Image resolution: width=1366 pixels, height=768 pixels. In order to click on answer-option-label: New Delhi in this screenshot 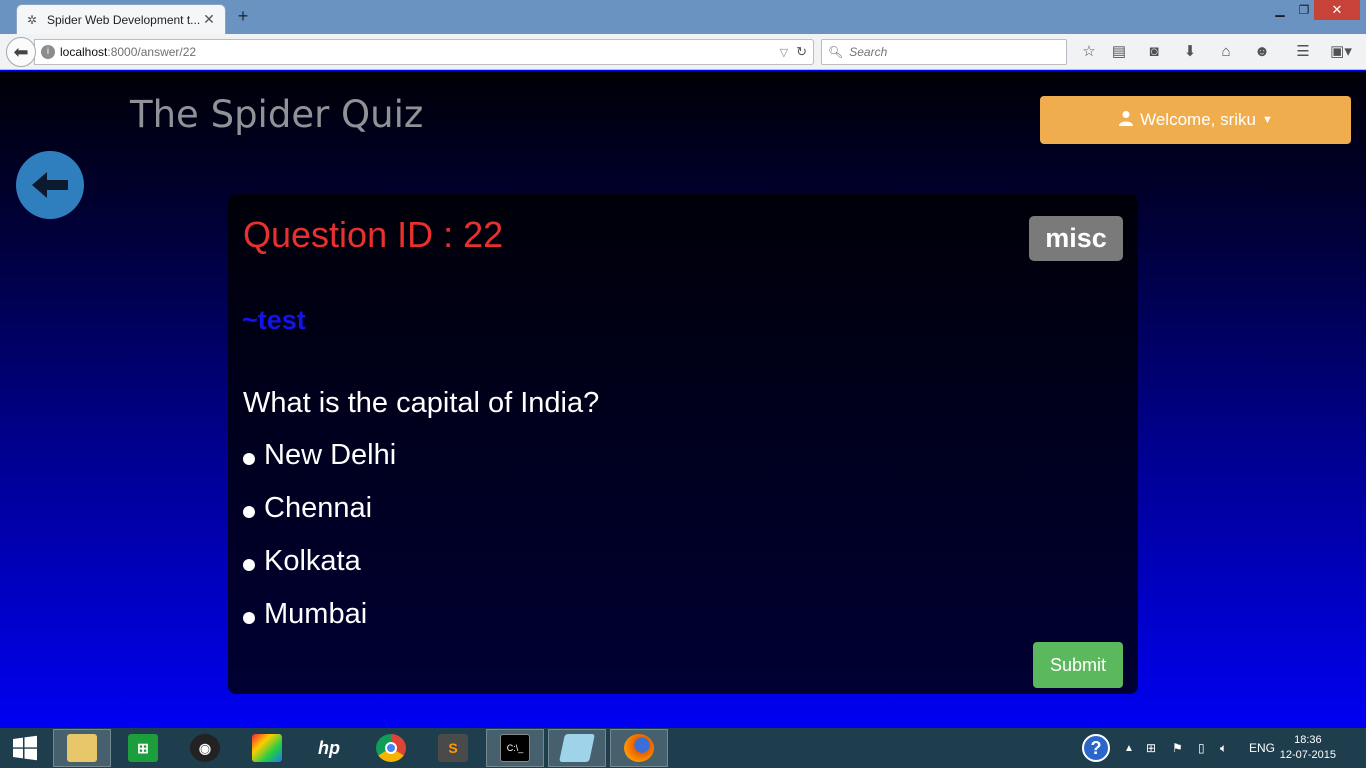, I will do `click(330, 455)`.